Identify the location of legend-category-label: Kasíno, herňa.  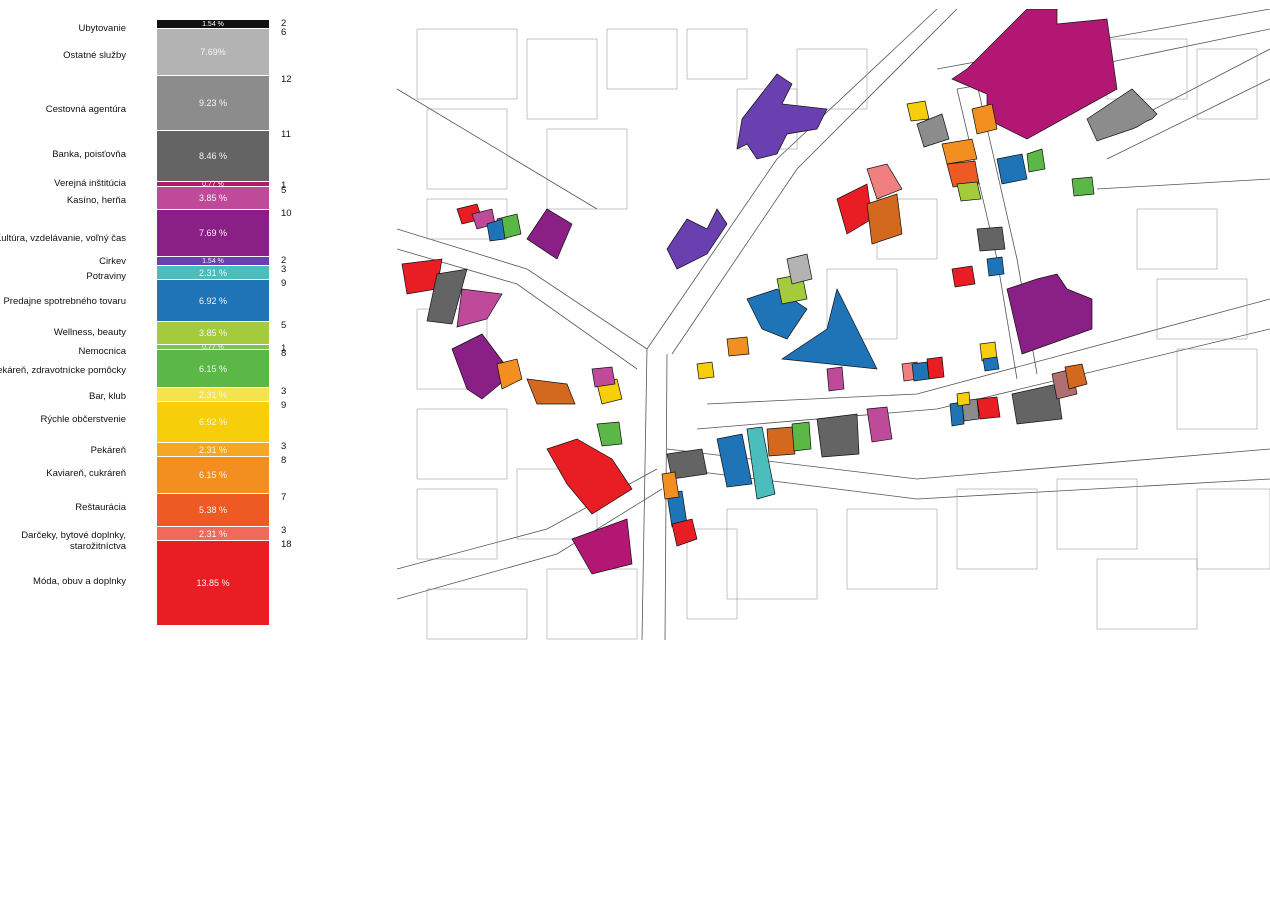
(96, 200).